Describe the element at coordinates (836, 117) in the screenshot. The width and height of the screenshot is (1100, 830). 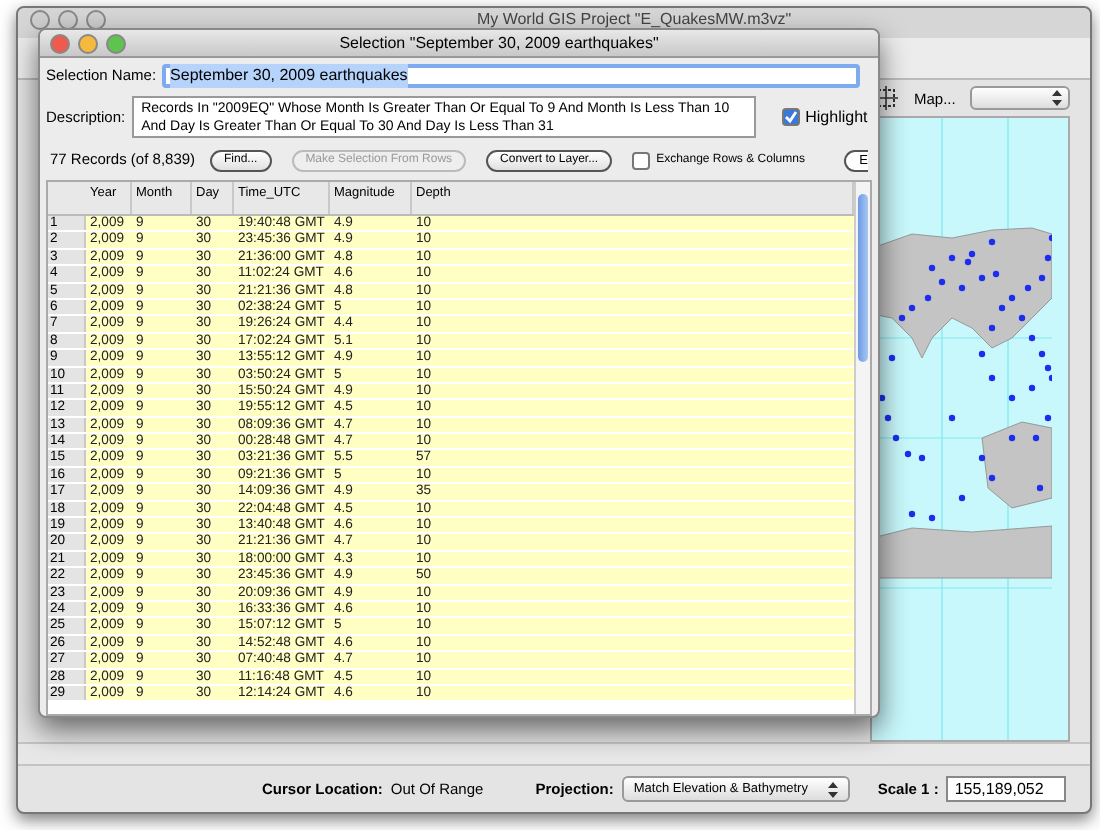
I see `highlight-label: Highlight` at that location.